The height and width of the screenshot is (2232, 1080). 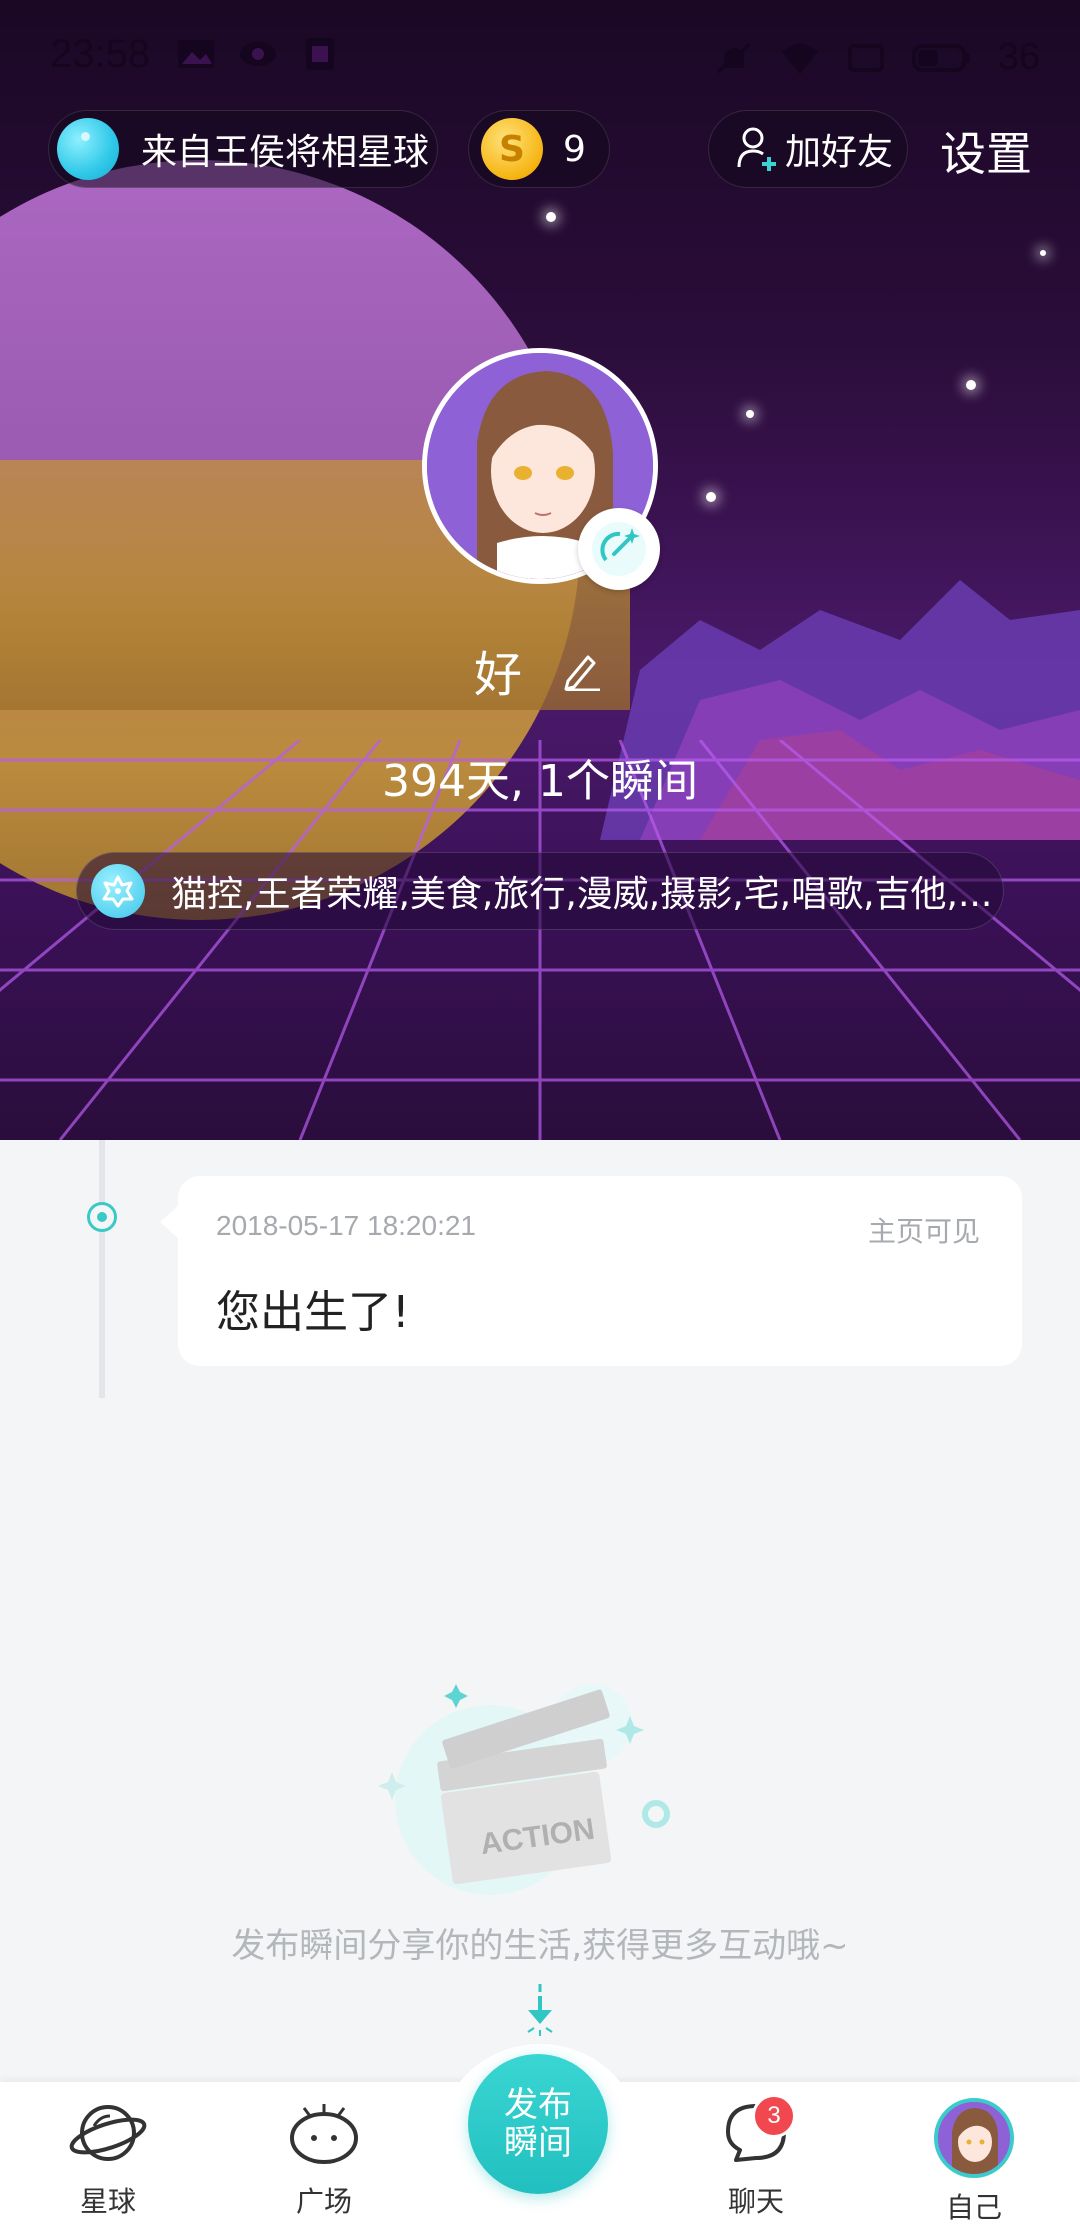 I want to click on settings-button: 设置, so click(x=986, y=151).